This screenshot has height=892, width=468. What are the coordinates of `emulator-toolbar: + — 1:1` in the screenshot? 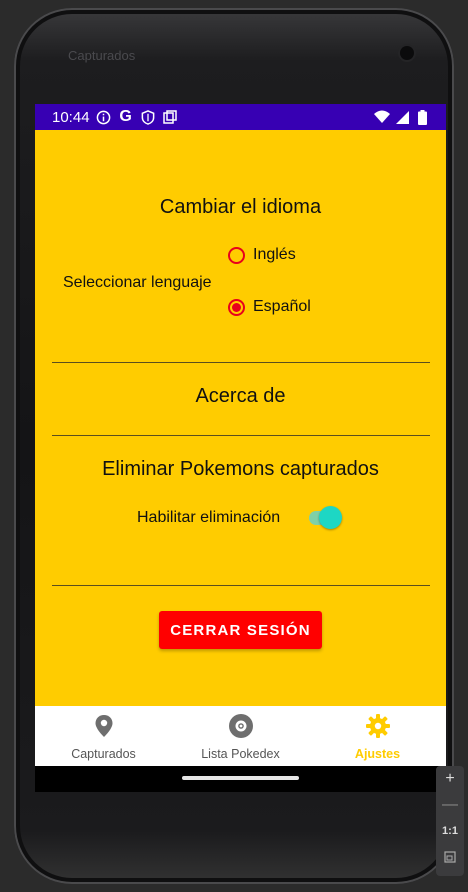 It's located at (450, 821).